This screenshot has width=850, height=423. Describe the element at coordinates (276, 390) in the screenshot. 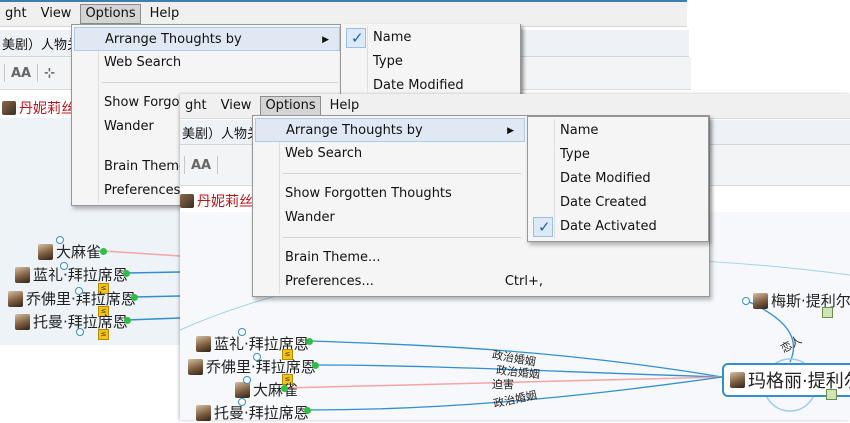

I see `node-label: 大麻雀` at that location.